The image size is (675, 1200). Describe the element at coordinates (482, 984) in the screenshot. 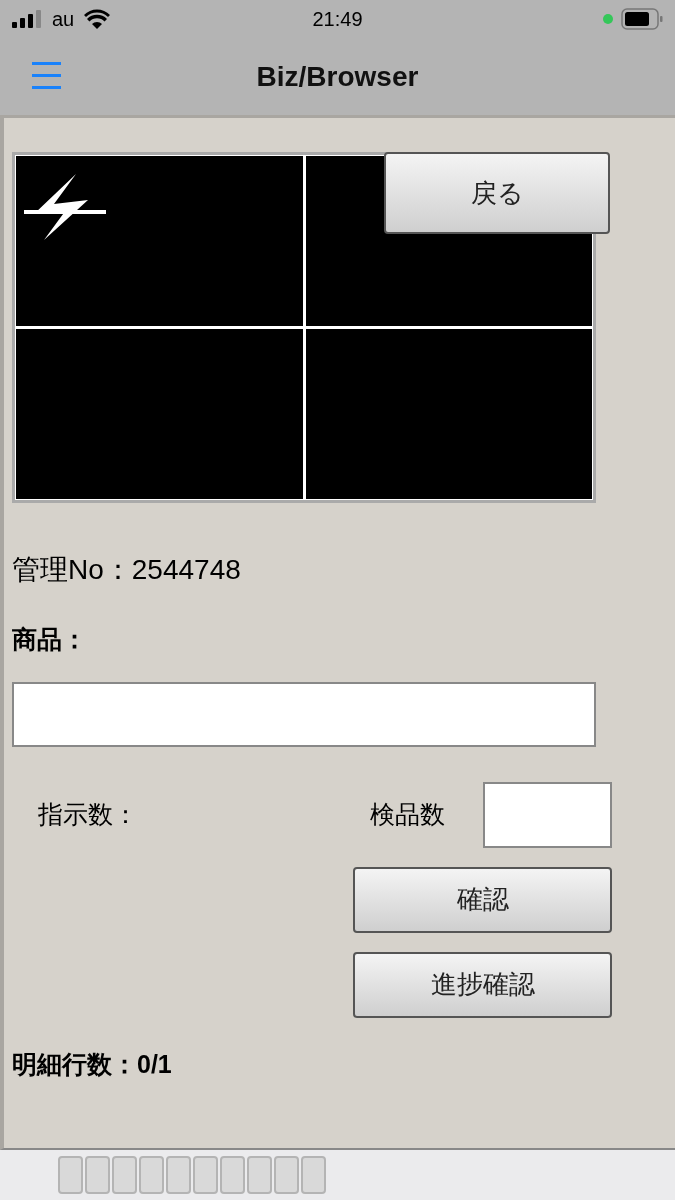

I see `action-button: 進捗確認` at that location.